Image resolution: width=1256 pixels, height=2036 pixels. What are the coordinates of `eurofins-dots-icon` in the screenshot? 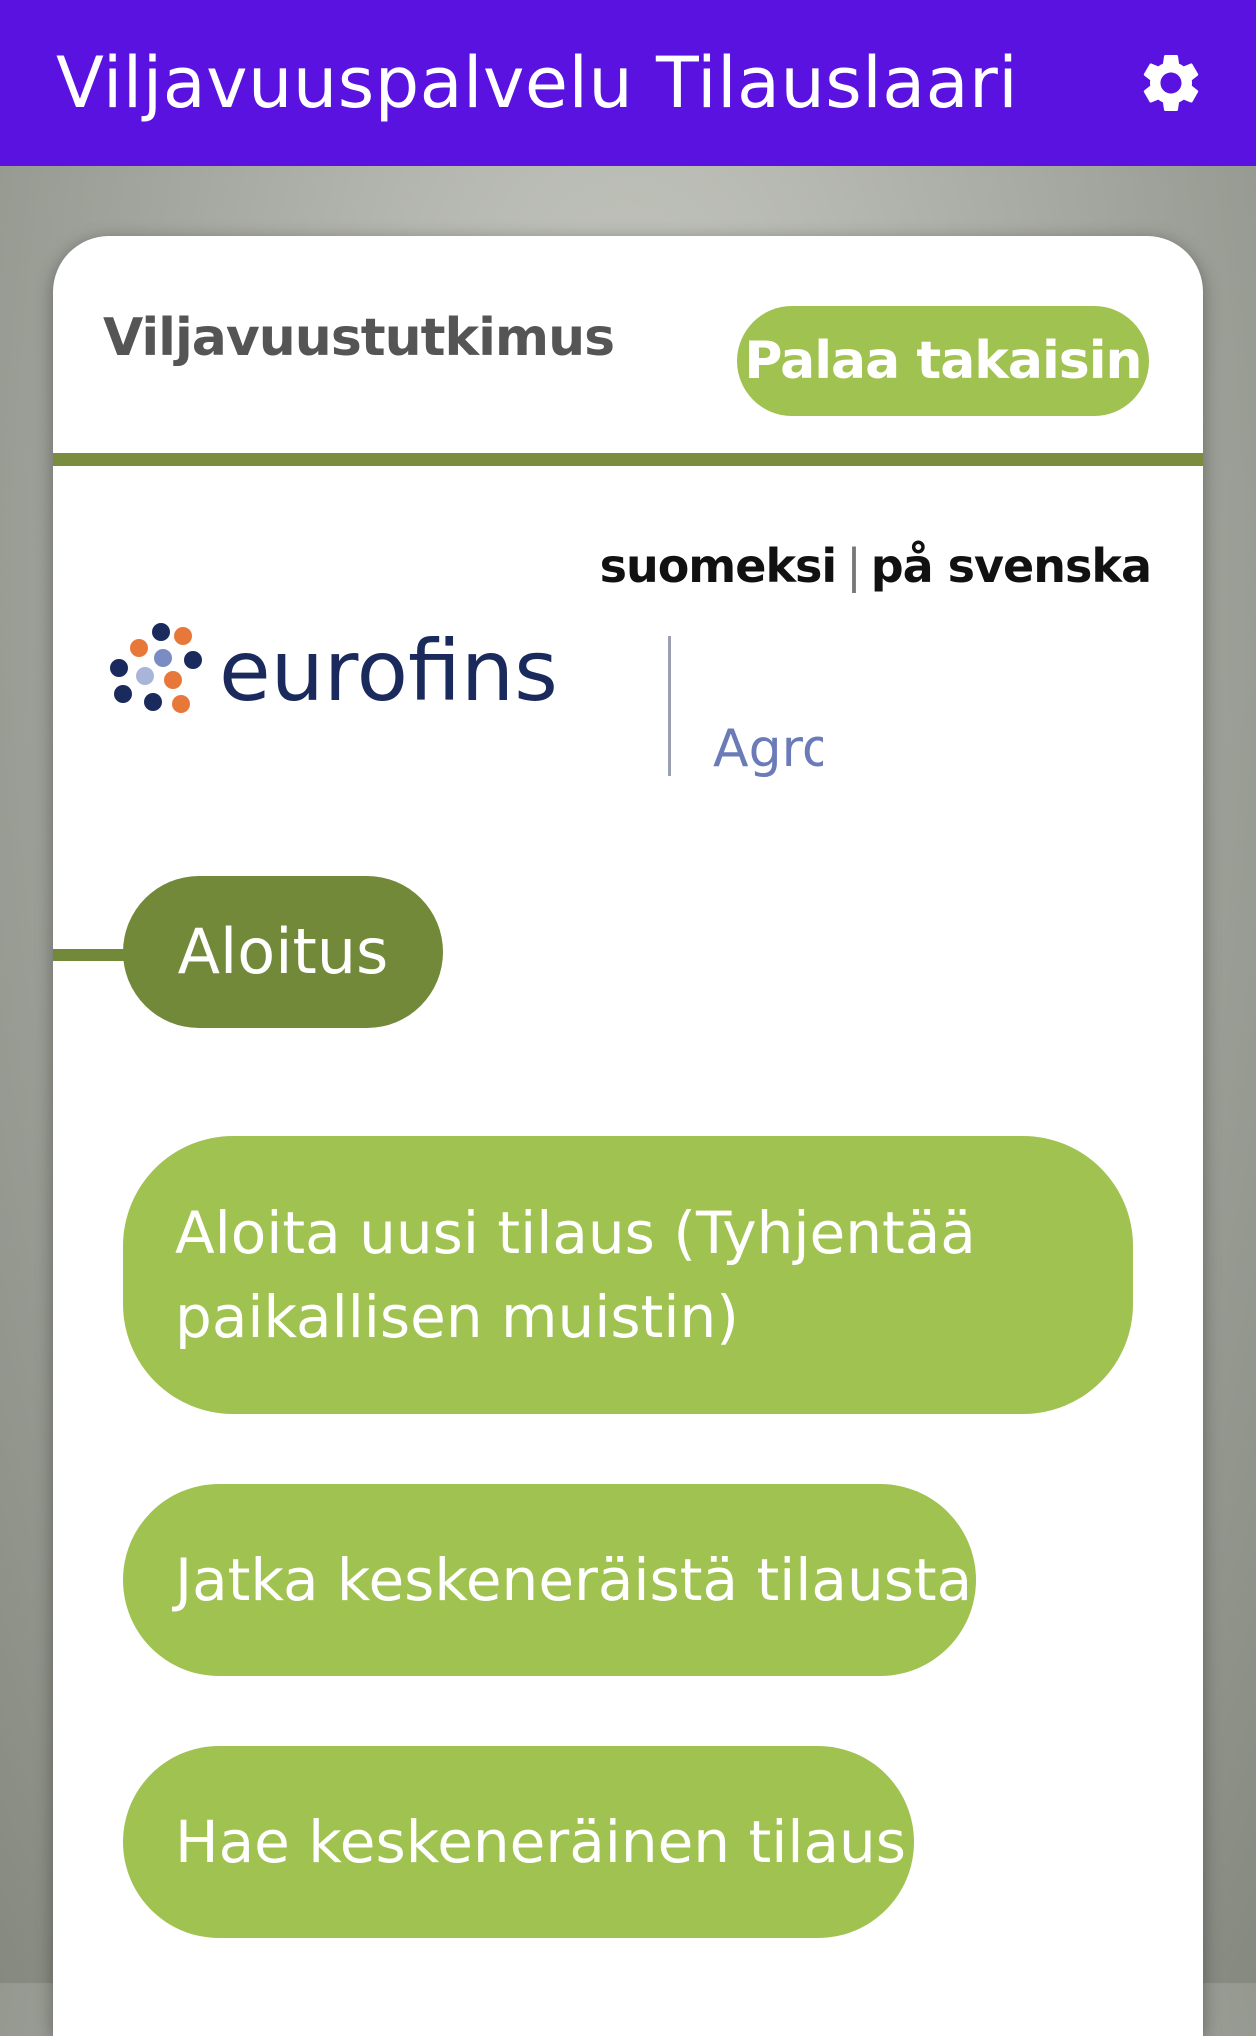 It's located at (156, 668).